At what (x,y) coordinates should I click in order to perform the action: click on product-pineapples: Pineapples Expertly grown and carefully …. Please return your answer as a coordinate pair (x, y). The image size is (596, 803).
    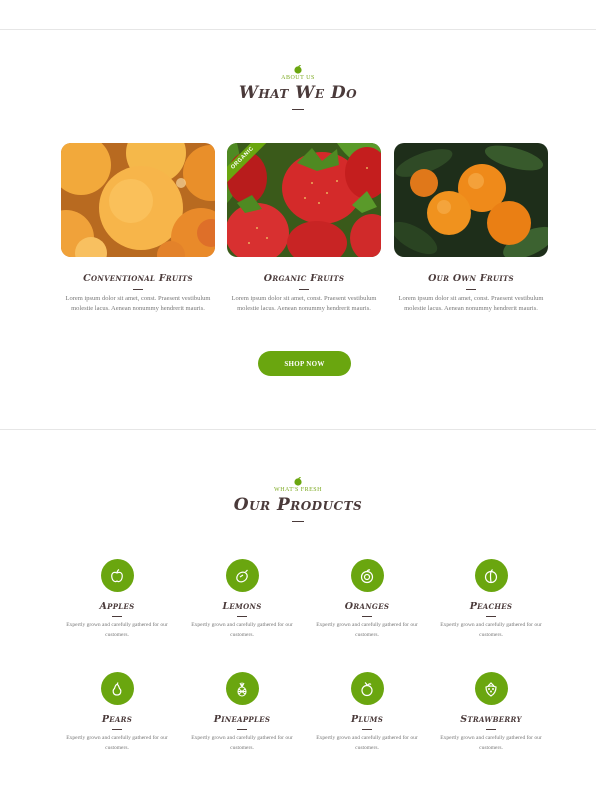
    Looking at the image, I should click on (242, 712).